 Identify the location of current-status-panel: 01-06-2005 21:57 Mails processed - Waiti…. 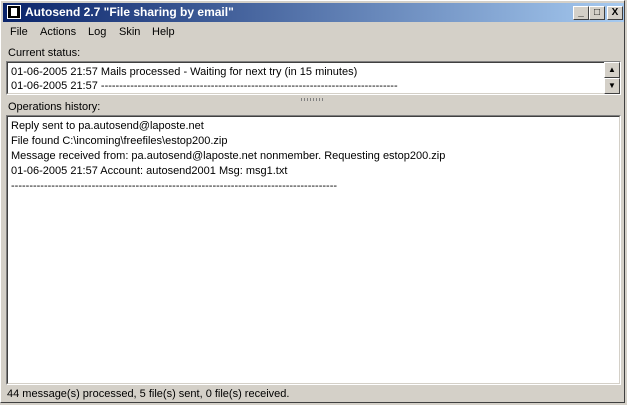
(313, 78).